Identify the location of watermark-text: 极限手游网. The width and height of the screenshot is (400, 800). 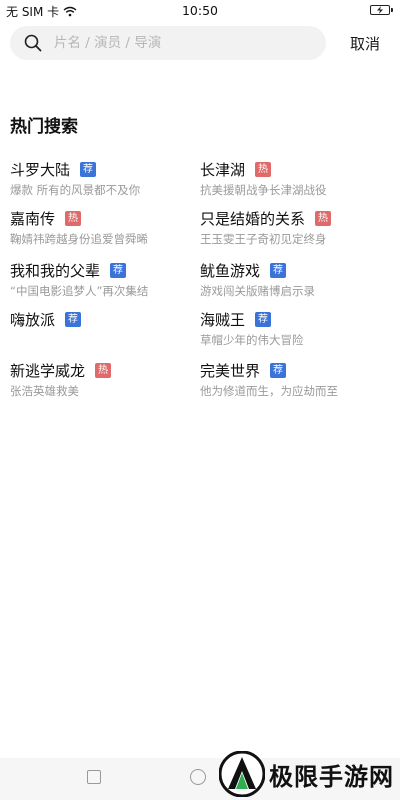
(331, 776).